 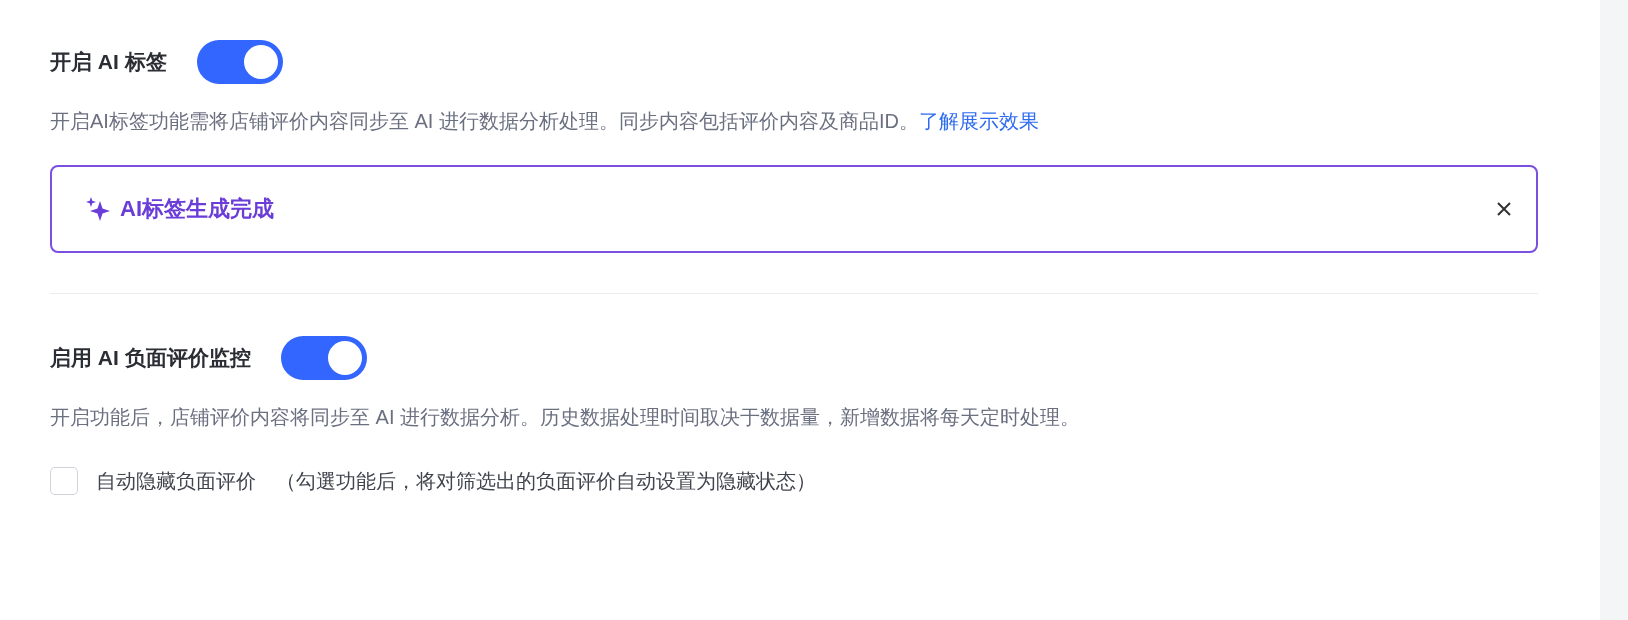 I want to click on section-description: 开启AI标签功能需将店铺评价内容同步至 AI 进行数据分析处理。同步内容包括评价内容及商品ID。了解展示效果, so click(x=545, y=121).